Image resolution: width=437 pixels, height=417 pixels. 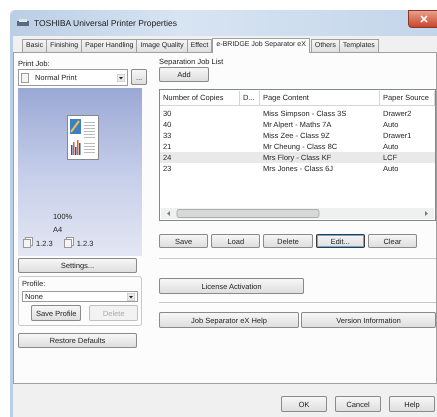 I want to click on page-icon, so click(x=25, y=77).